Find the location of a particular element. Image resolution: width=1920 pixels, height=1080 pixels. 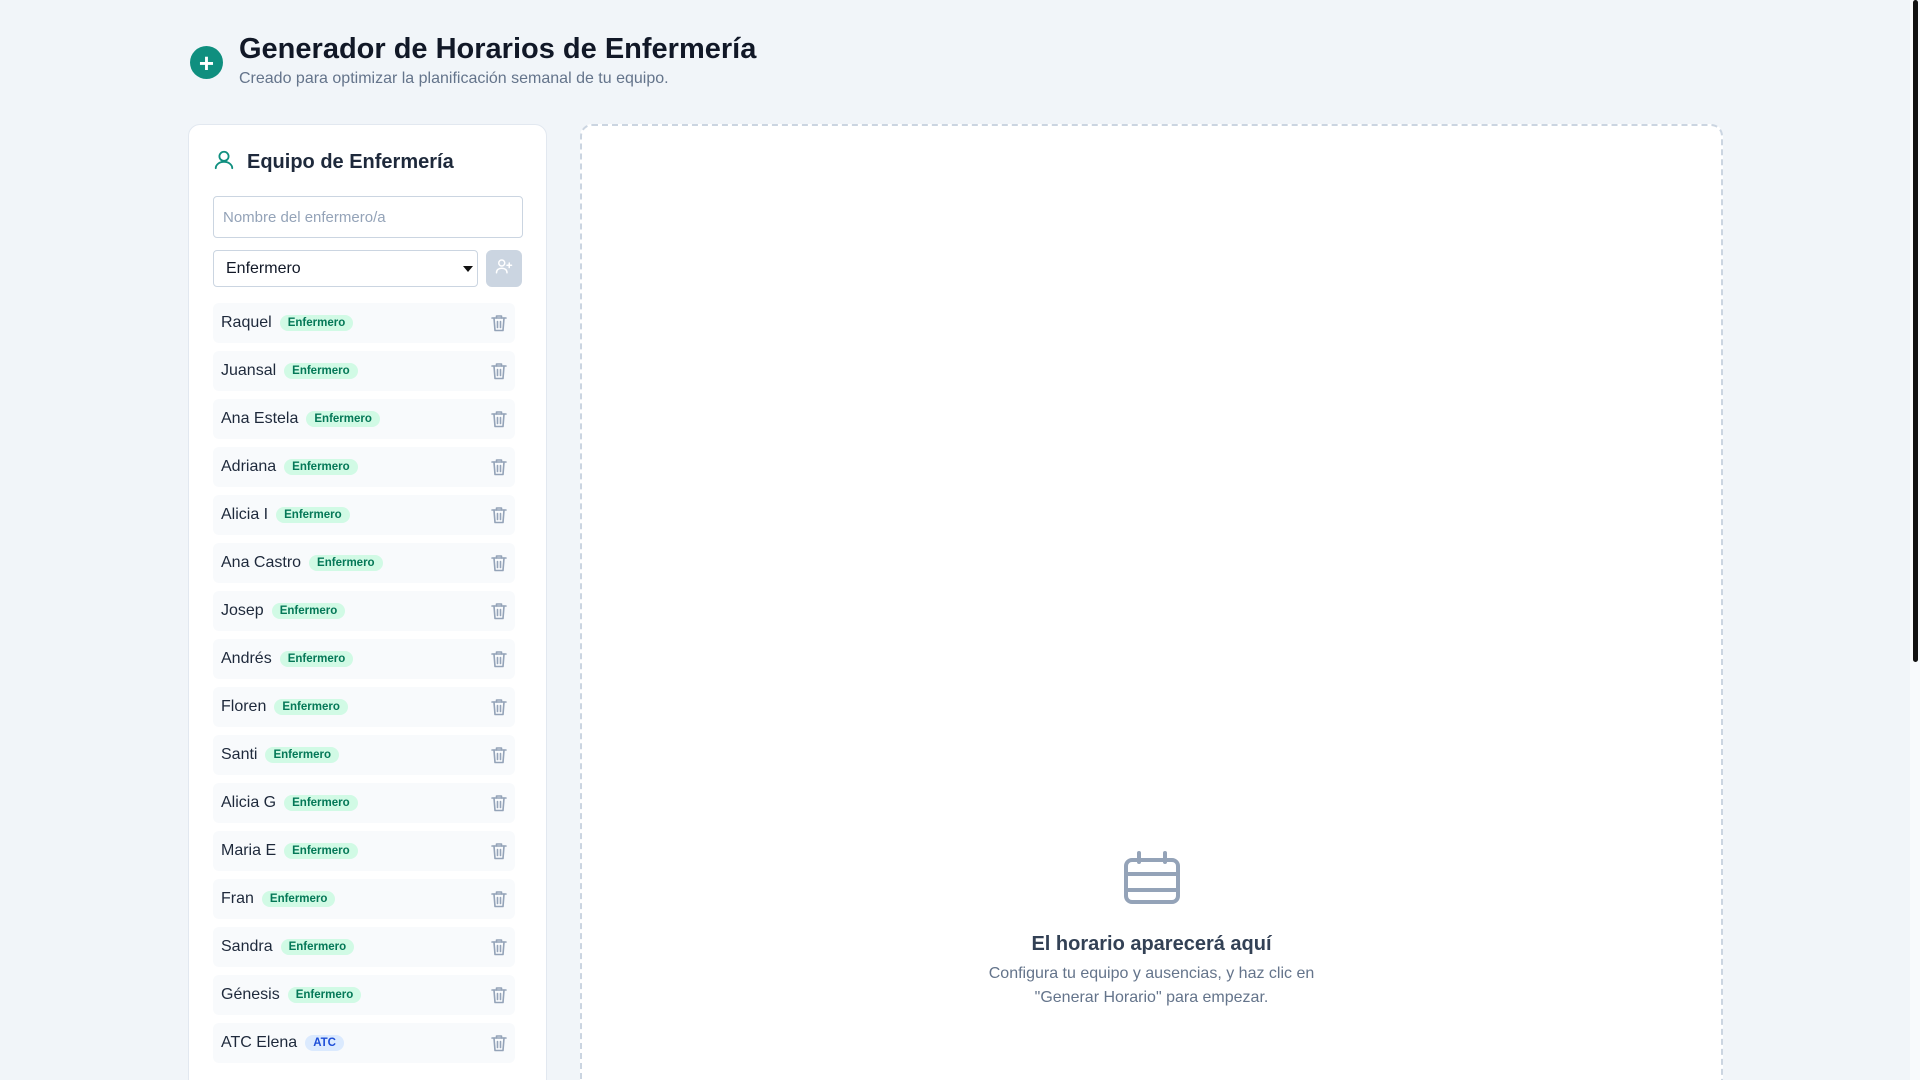

role-select-value: Enfermero is located at coordinates (263, 268).